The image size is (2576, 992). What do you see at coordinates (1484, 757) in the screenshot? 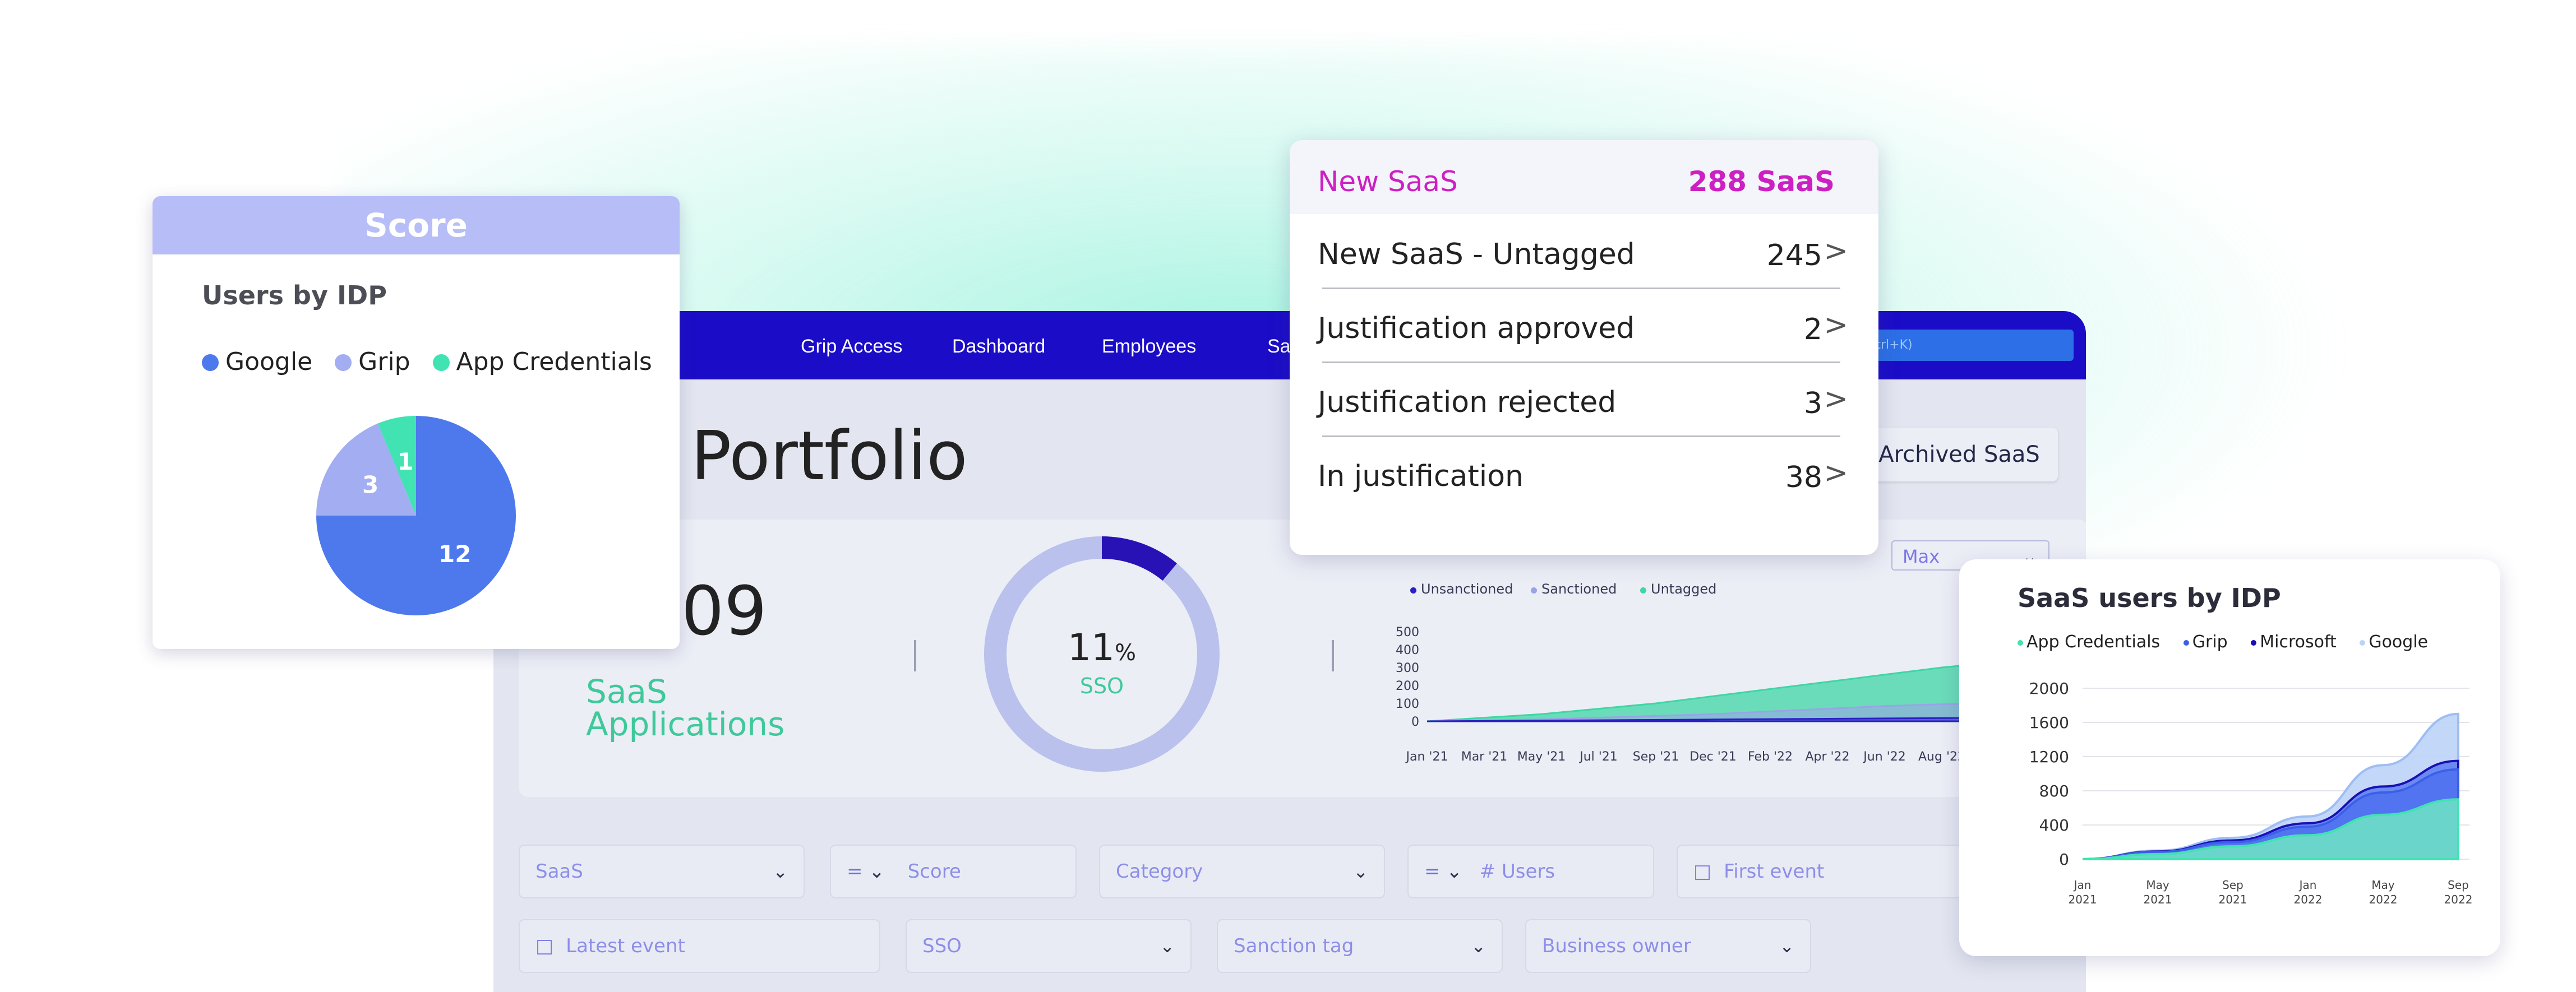
I see `x-tick-label: Mar '21` at bounding box center [1484, 757].